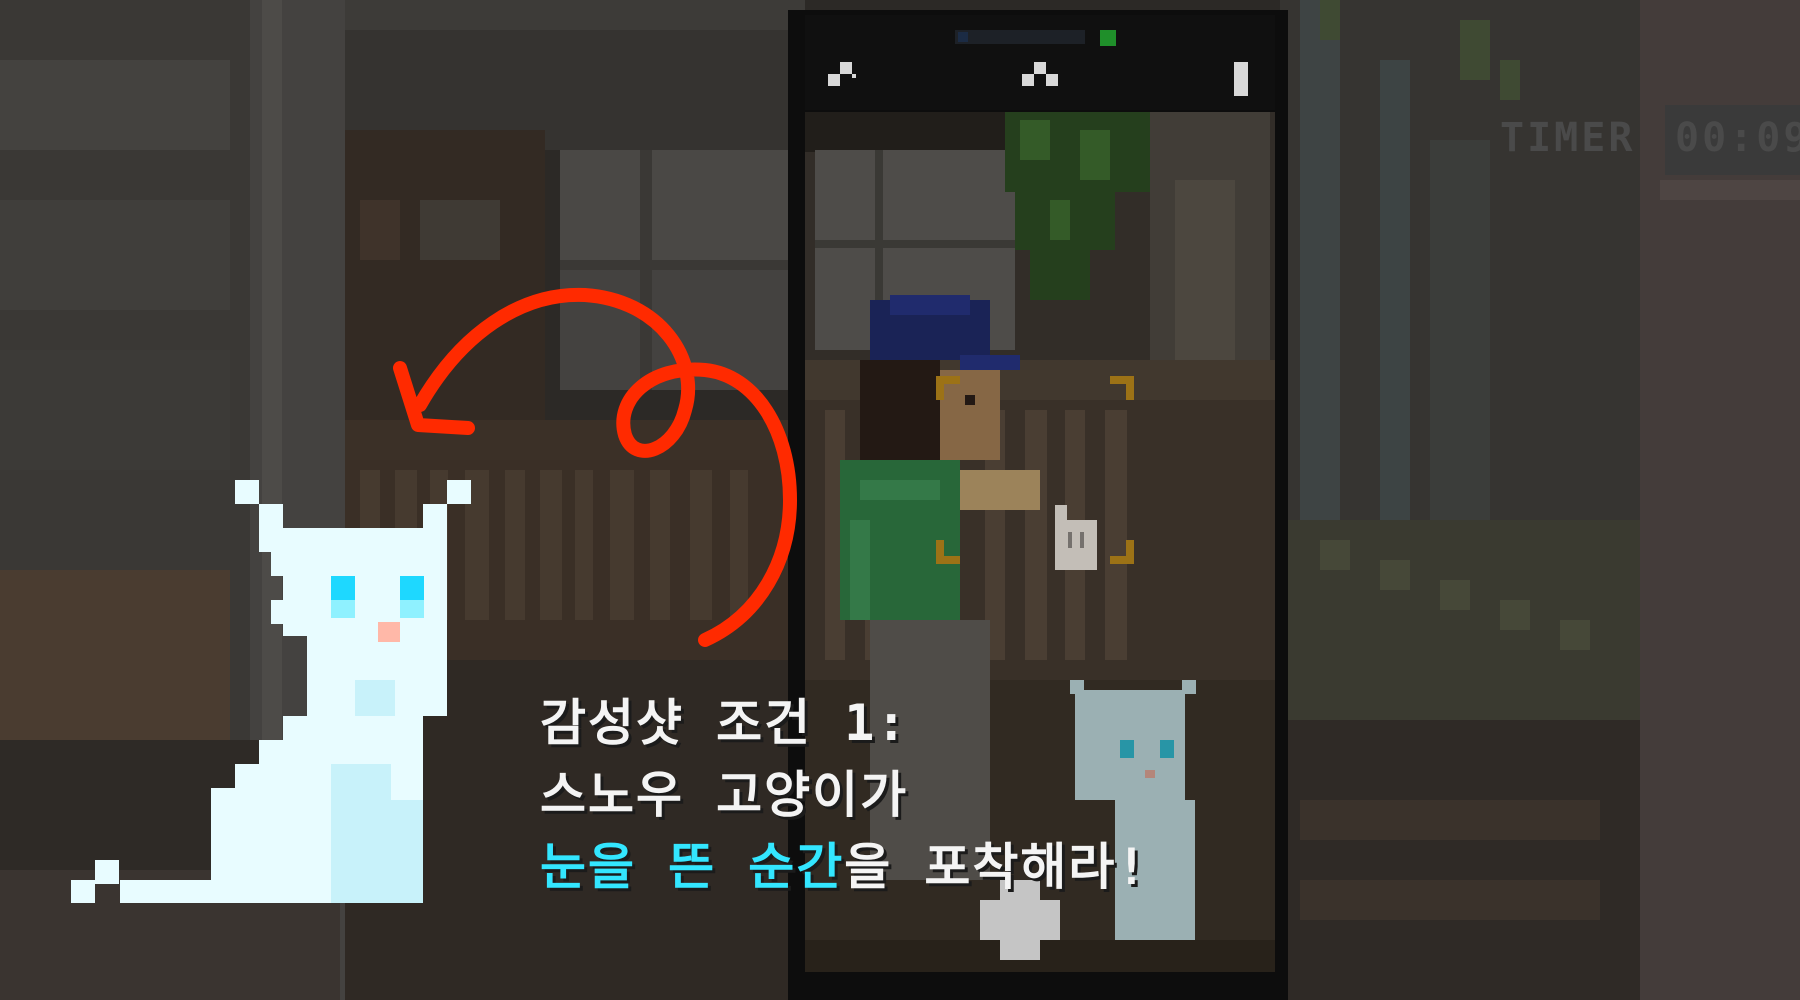 Image resolution: width=1800 pixels, height=1000 pixels. What do you see at coordinates (796, 867) in the screenshot?
I see `caption-highlight-moment: 순간` at bounding box center [796, 867].